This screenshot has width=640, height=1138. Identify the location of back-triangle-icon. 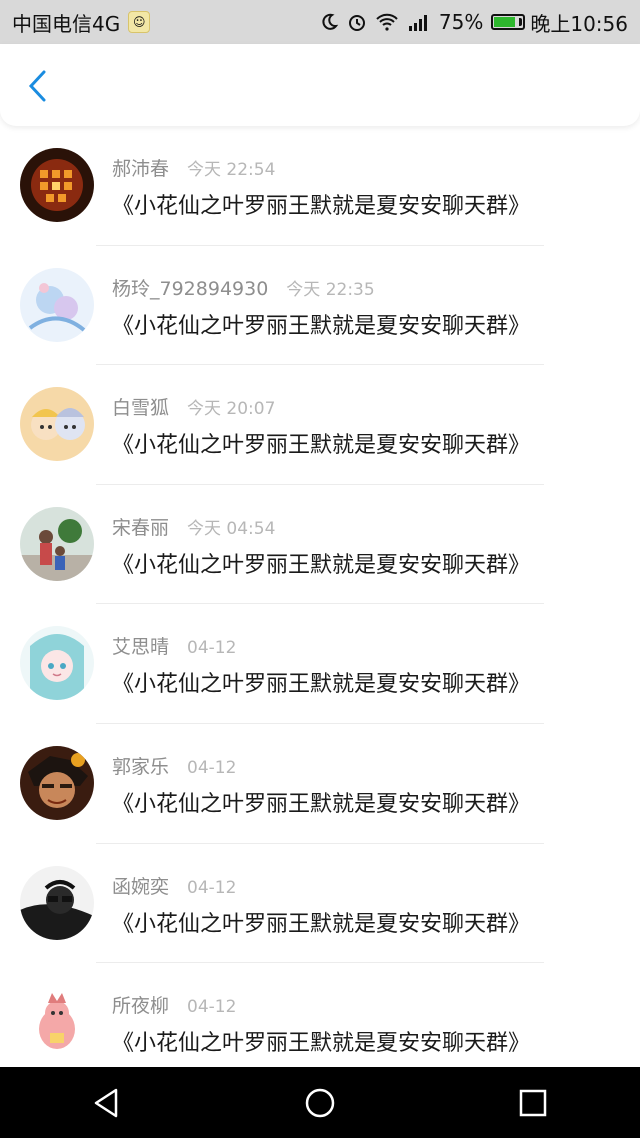
(105, 1102).